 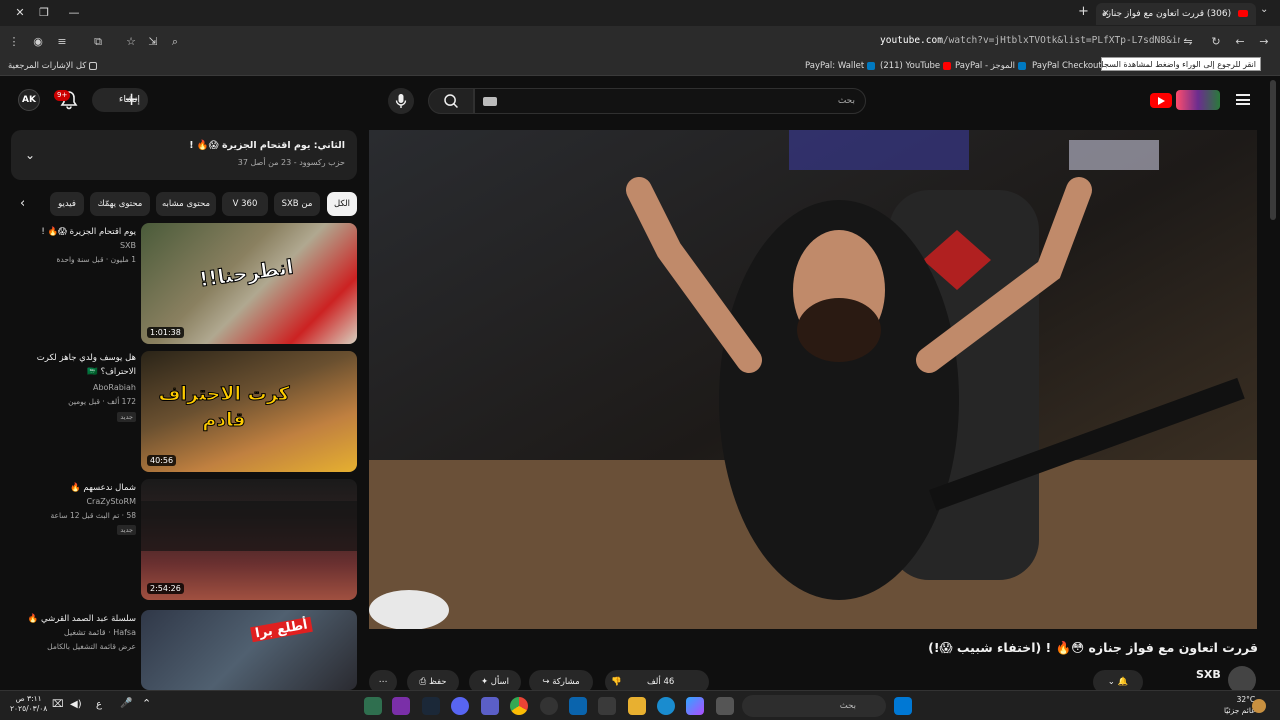 I want to click on close-window-button: ✕, so click(x=20, y=13).